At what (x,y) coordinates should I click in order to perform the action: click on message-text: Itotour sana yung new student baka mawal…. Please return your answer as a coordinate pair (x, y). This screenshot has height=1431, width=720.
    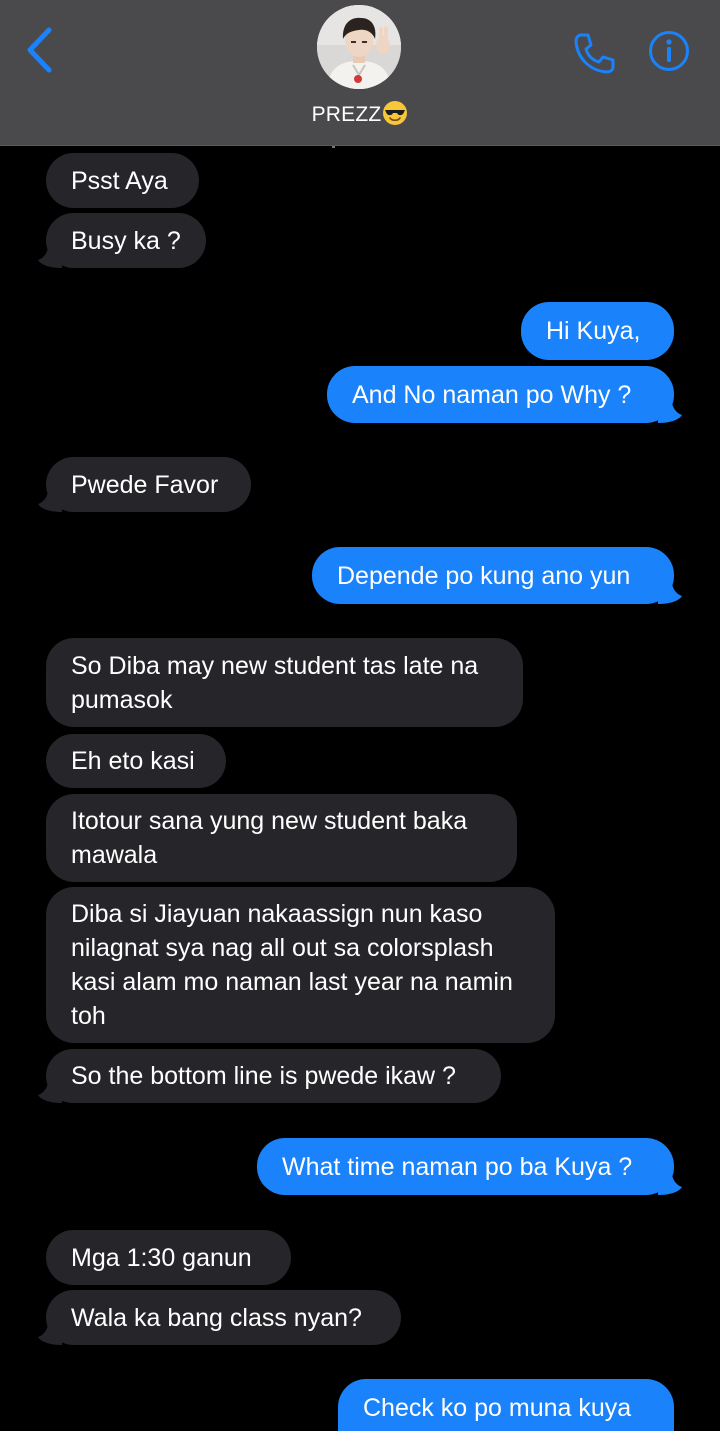
    Looking at the image, I should click on (269, 838).